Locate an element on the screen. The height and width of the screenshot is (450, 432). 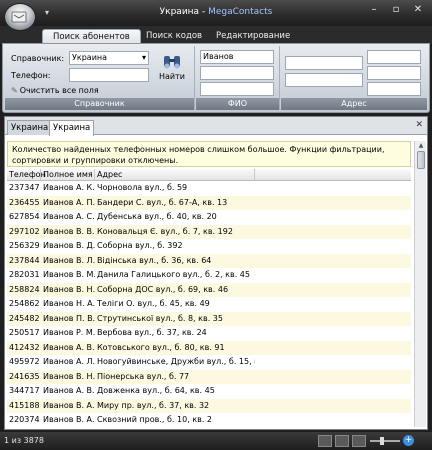
cell-address: Котовського вул., б. 80, кв. 91 is located at coordinates (161, 347).